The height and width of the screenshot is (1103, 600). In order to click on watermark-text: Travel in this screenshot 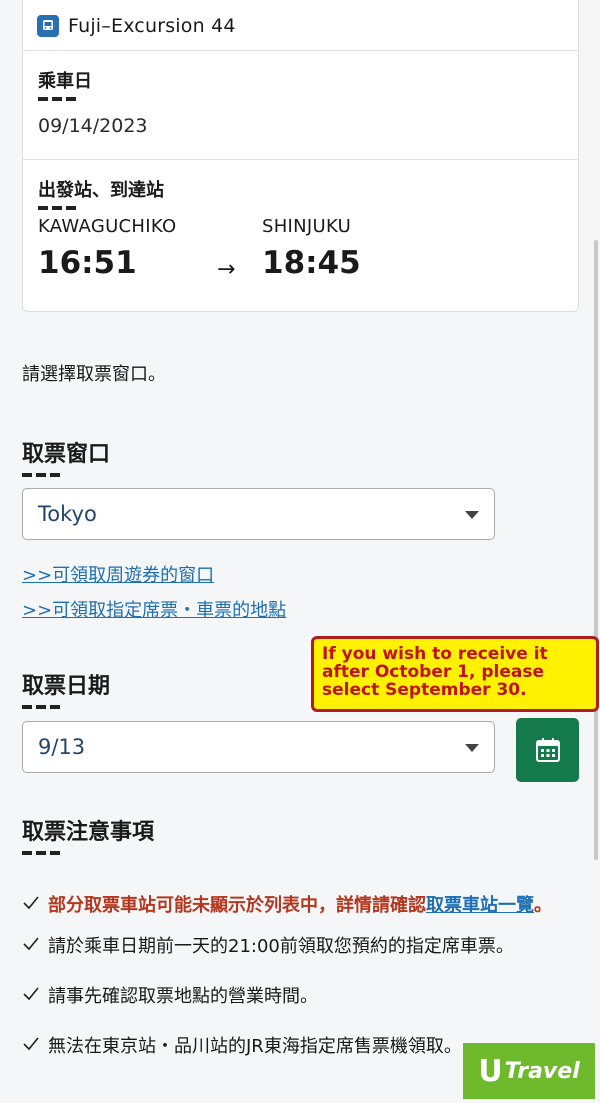, I will do `click(542, 1071)`.